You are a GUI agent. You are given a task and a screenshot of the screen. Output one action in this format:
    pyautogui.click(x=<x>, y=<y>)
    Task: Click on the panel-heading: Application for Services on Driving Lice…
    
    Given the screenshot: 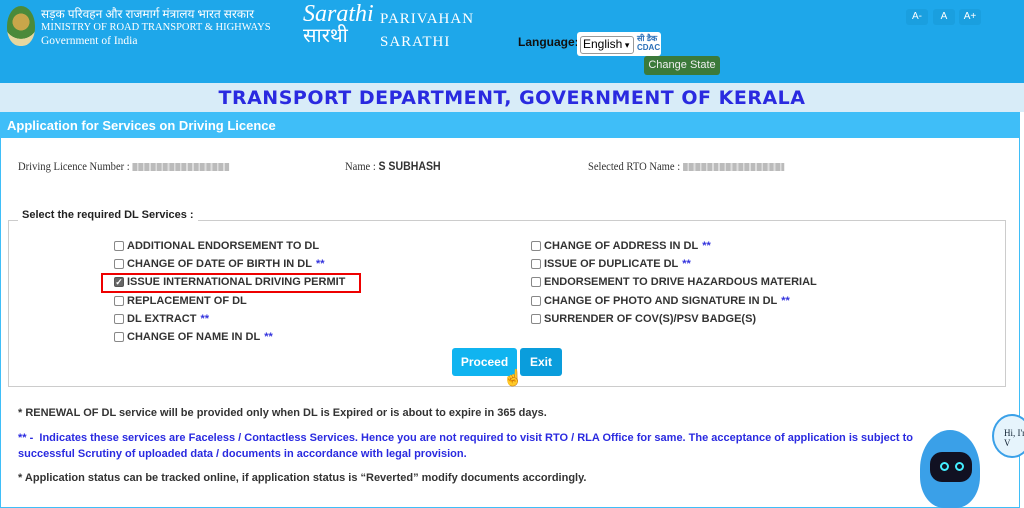 What is the action you would take?
    pyautogui.click(x=510, y=125)
    